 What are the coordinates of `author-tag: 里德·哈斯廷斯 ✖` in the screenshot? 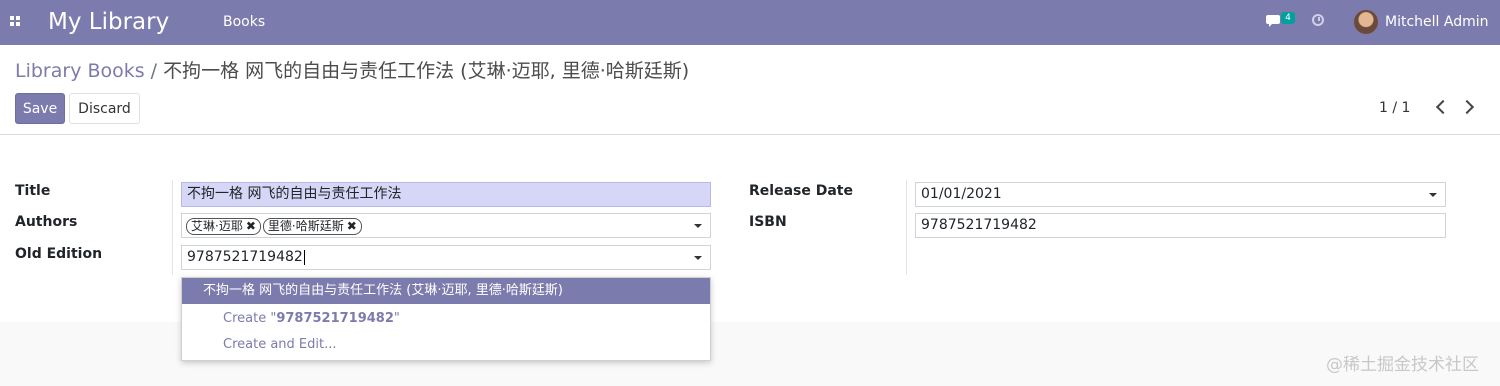 It's located at (312, 226).